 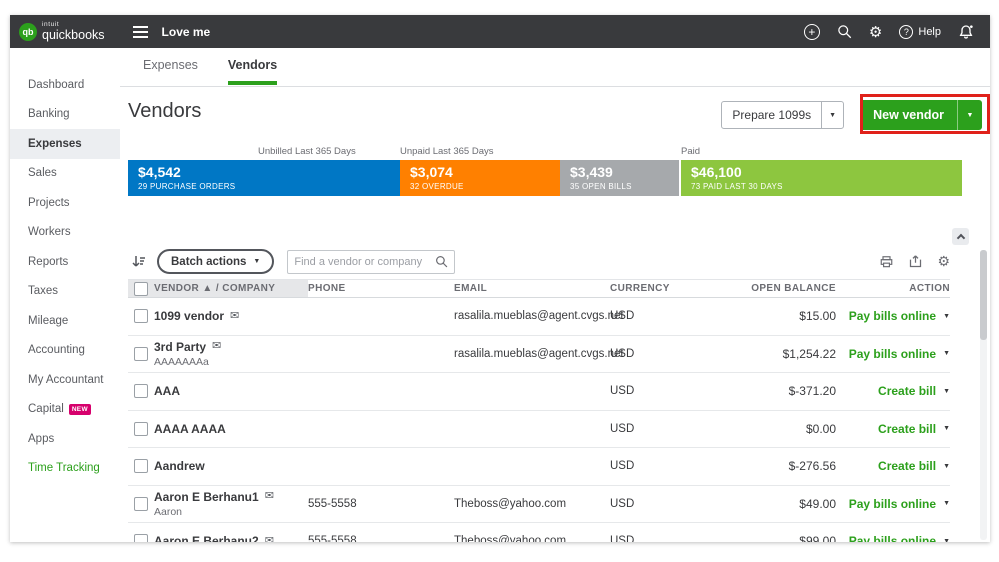 What do you see at coordinates (820, 428) in the screenshot?
I see `vendor-open-balance: $0.00` at bounding box center [820, 428].